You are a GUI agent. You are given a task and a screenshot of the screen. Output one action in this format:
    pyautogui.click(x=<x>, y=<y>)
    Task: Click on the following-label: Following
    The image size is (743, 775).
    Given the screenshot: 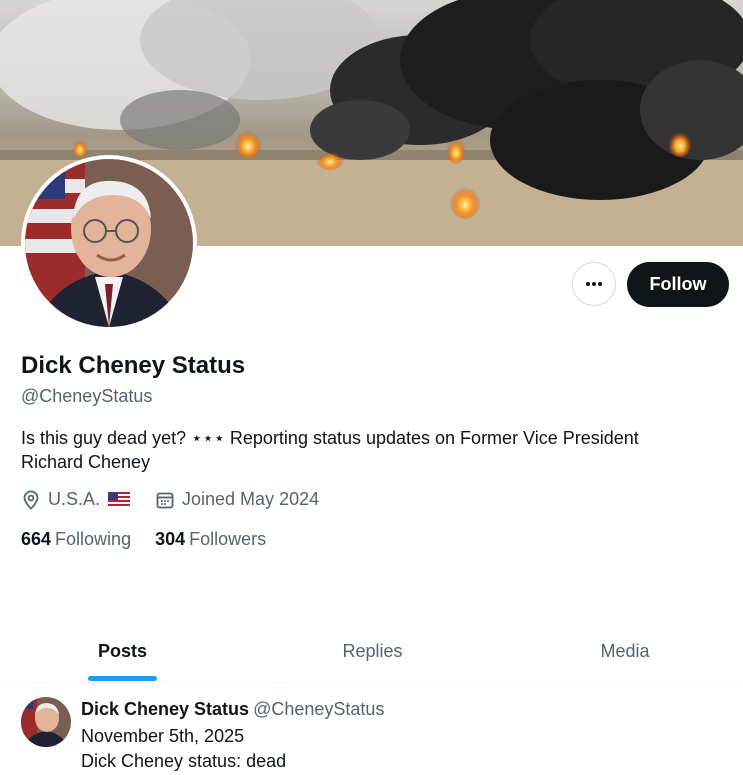 What is the action you would take?
    pyautogui.click(x=93, y=539)
    